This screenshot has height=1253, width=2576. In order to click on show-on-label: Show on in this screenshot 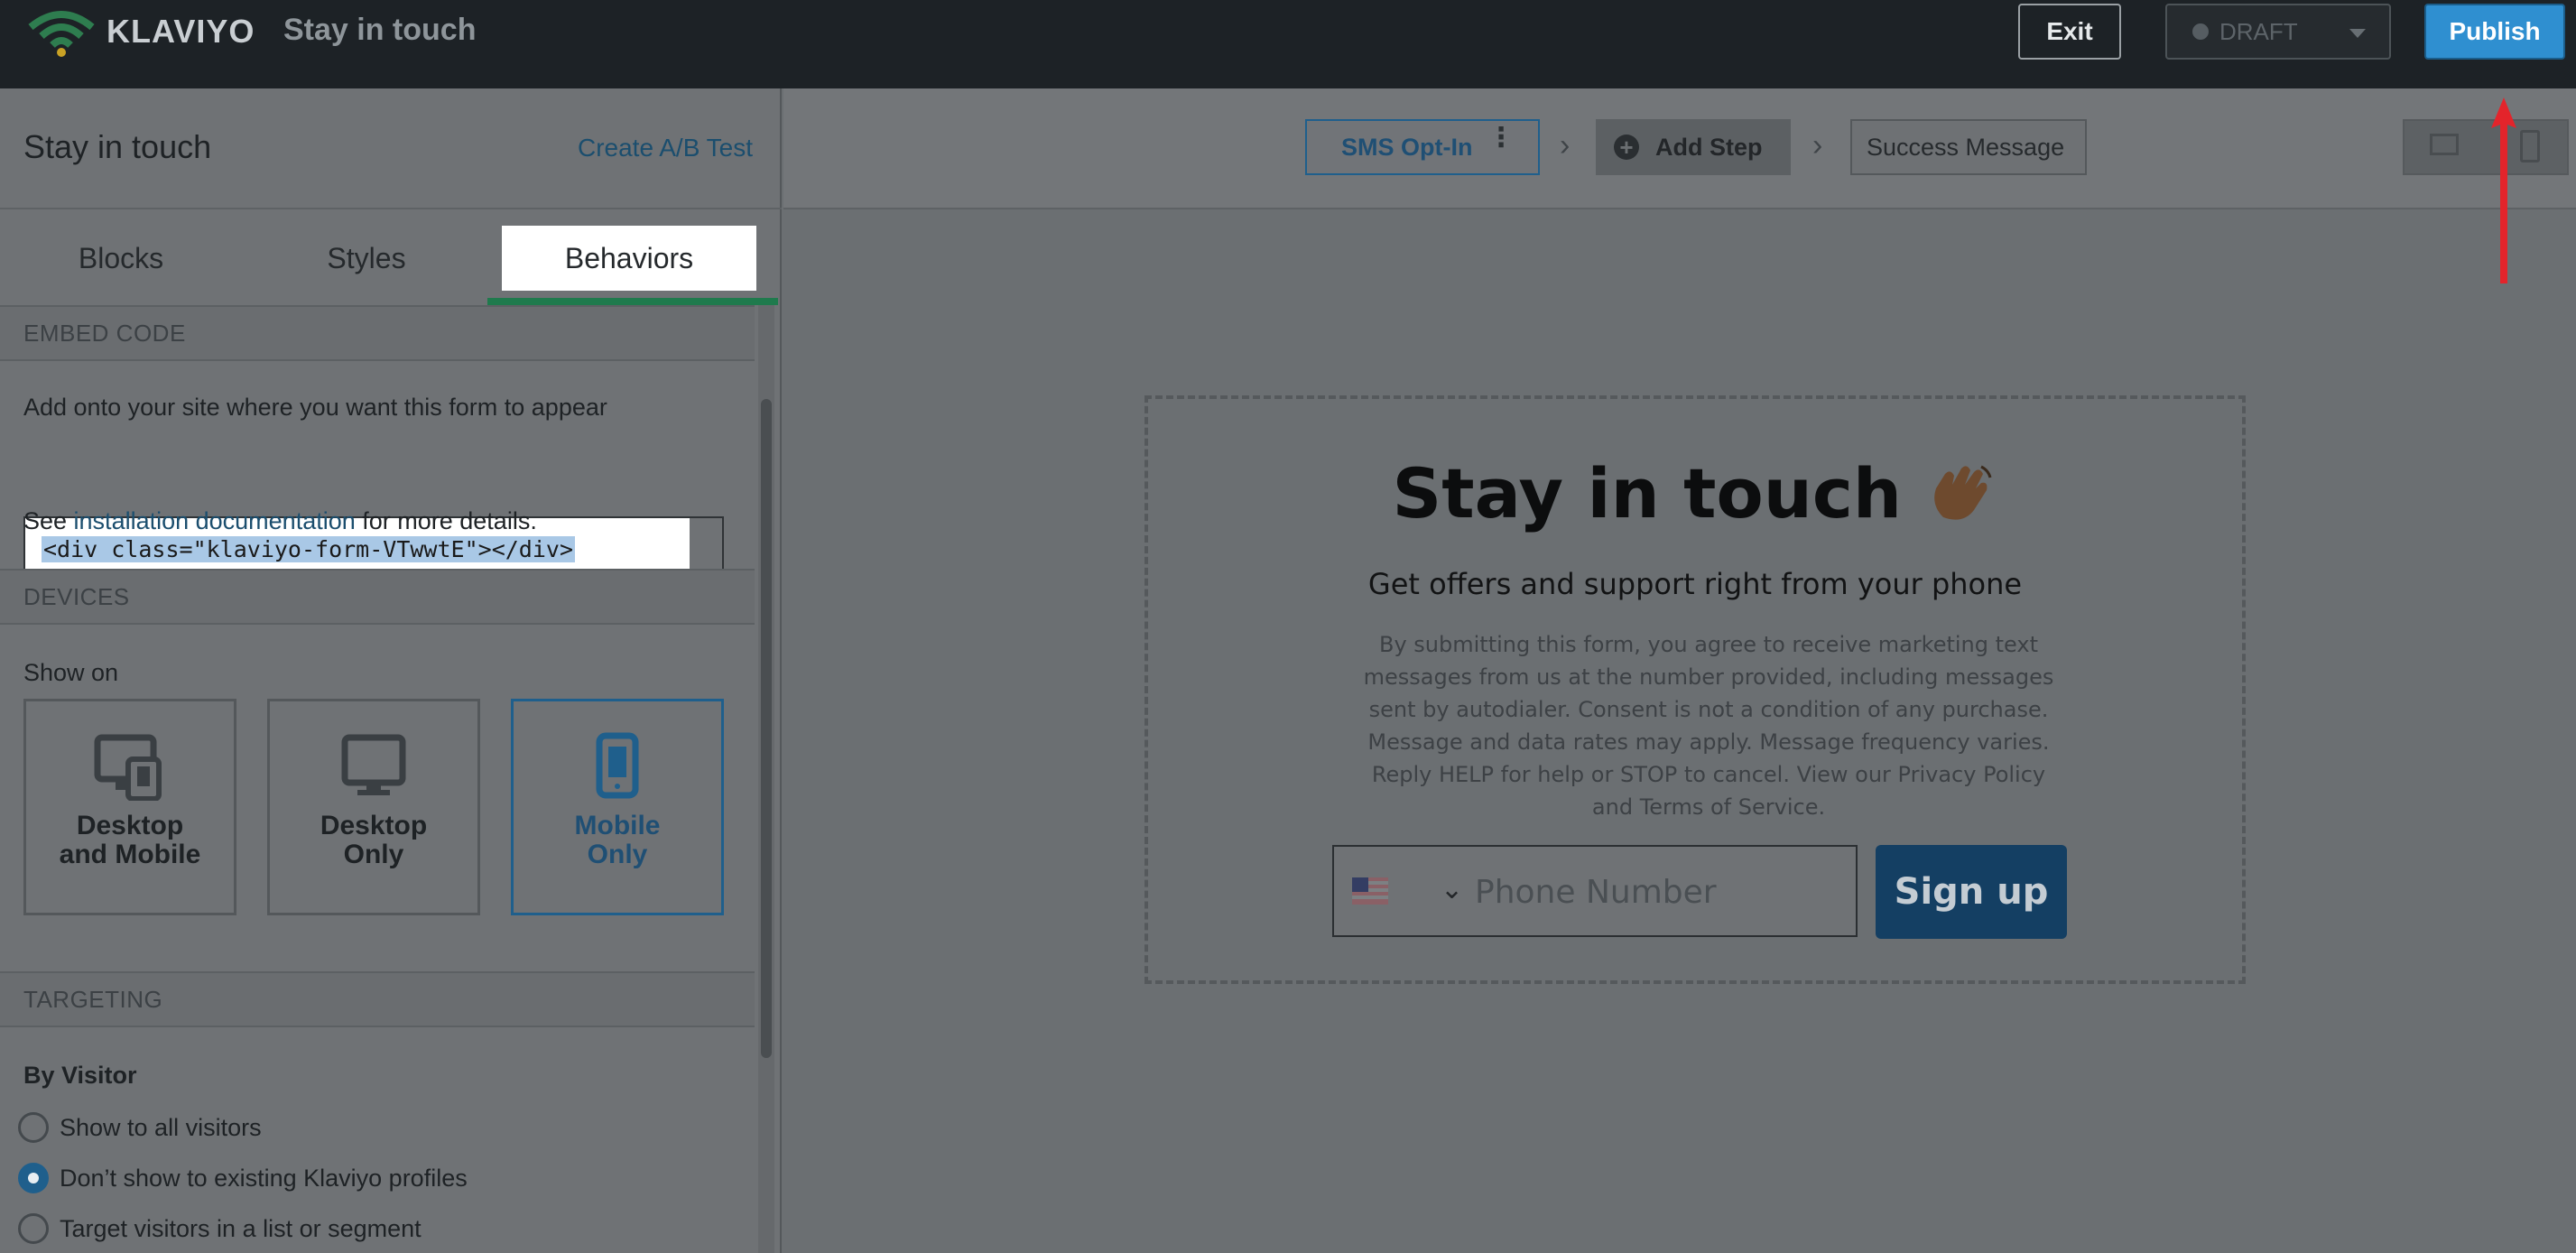, I will do `click(71, 672)`.